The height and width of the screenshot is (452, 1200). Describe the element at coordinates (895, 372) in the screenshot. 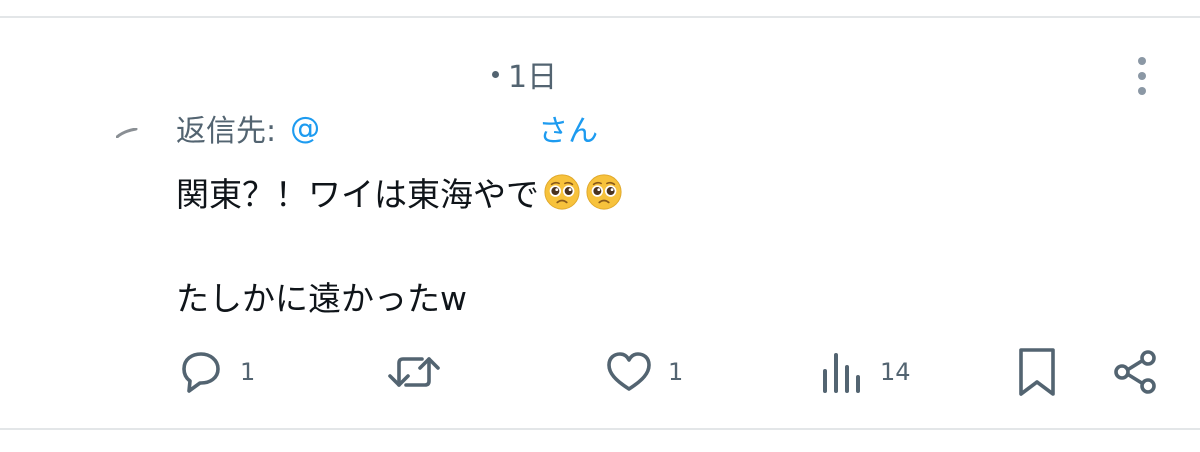

I see `views-count: 14` at that location.